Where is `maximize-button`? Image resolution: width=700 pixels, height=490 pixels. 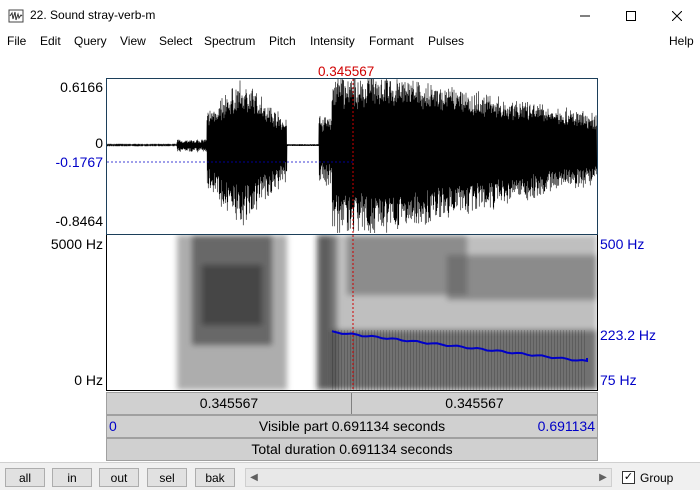 maximize-button is located at coordinates (631, 15).